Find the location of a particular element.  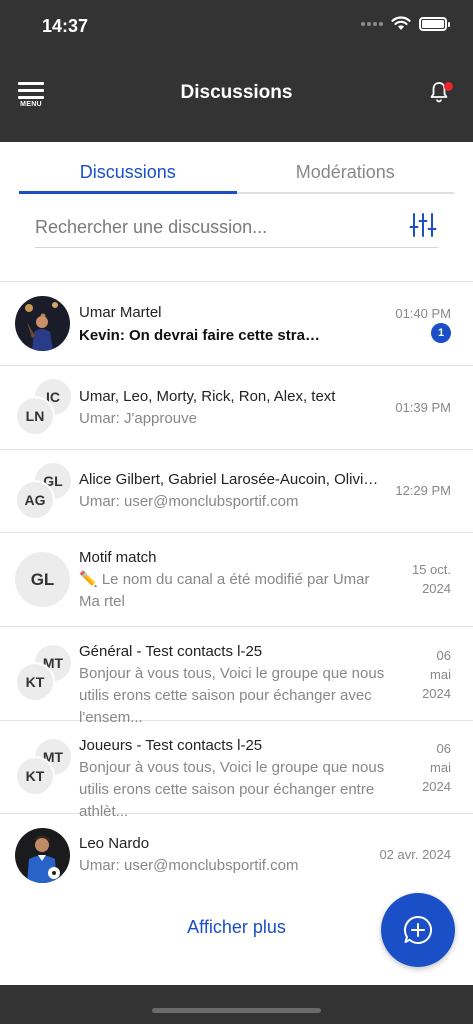

conversation-name: Joueurs - Test contacts l-25 is located at coordinates (171, 745).